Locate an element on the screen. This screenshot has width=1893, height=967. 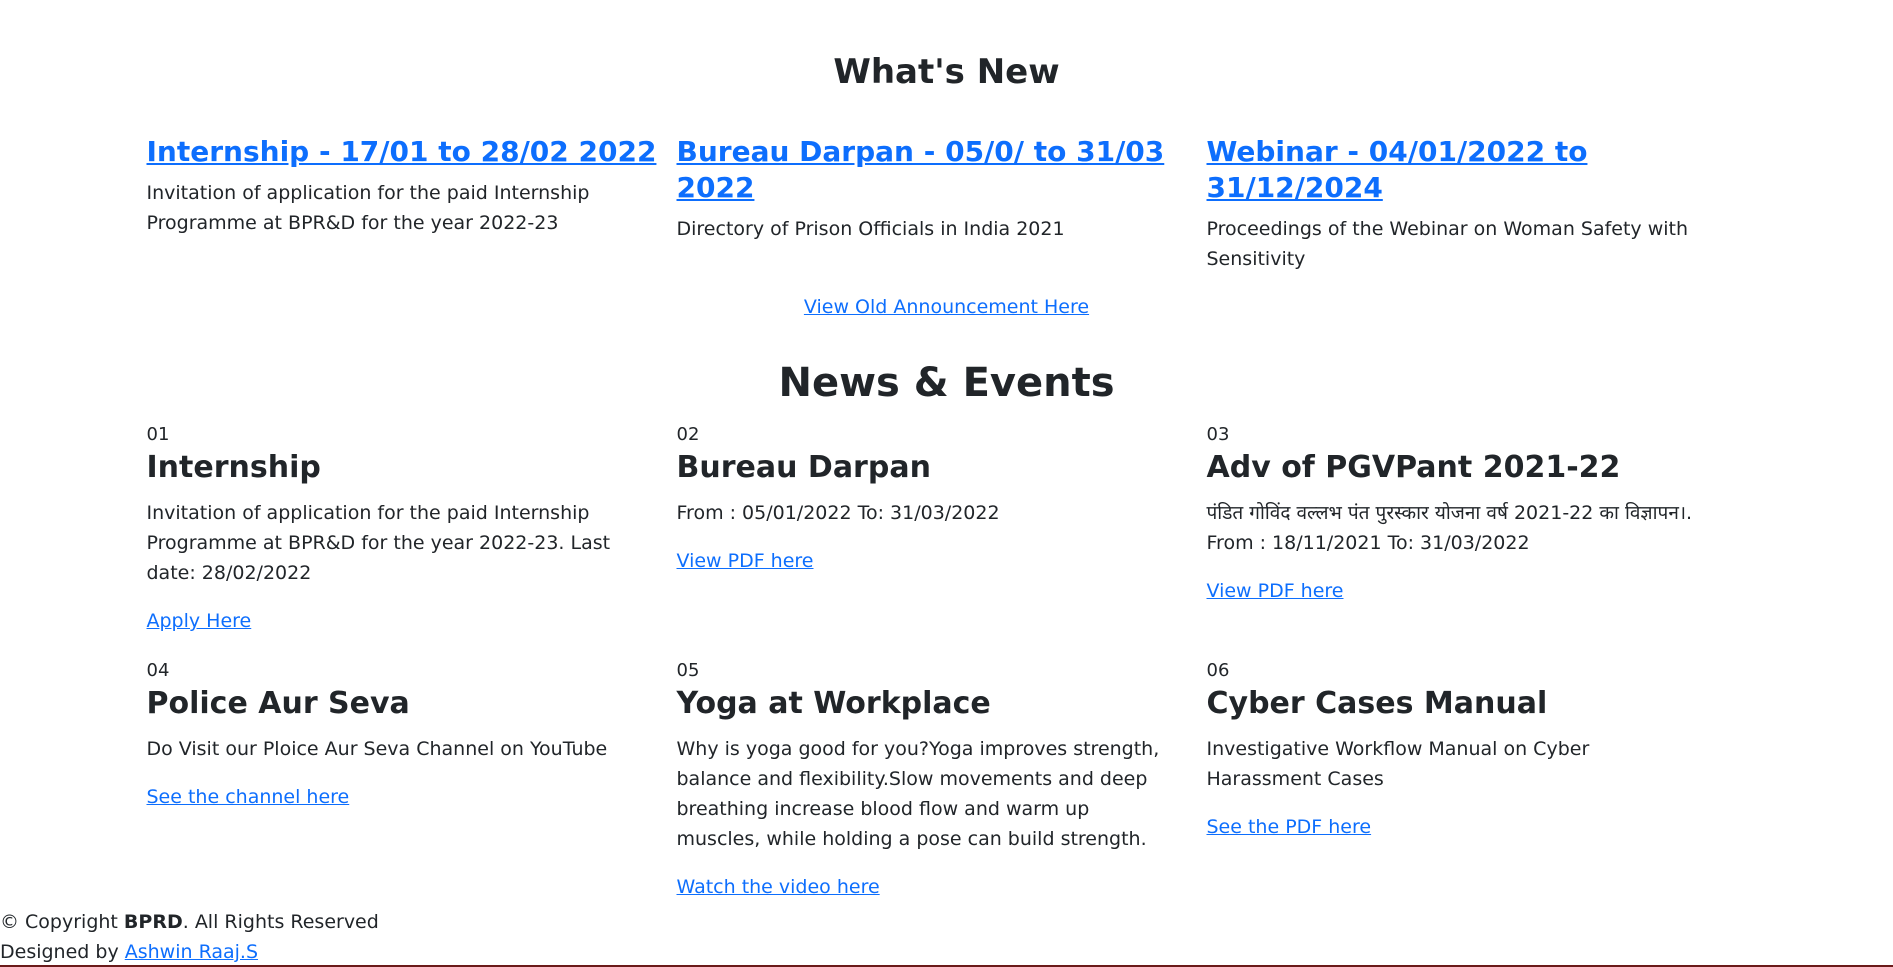
apply-here-link: Apply Here is located at coordinates (199, 621).